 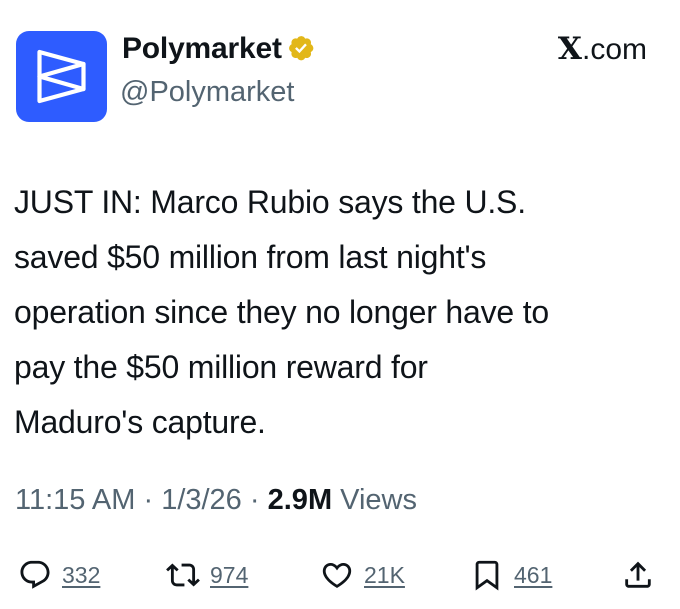 What do you see at coordinates (511, 575) in the screenshot?
I see `bookmark-button: 461` at bounding box center [511, 575].